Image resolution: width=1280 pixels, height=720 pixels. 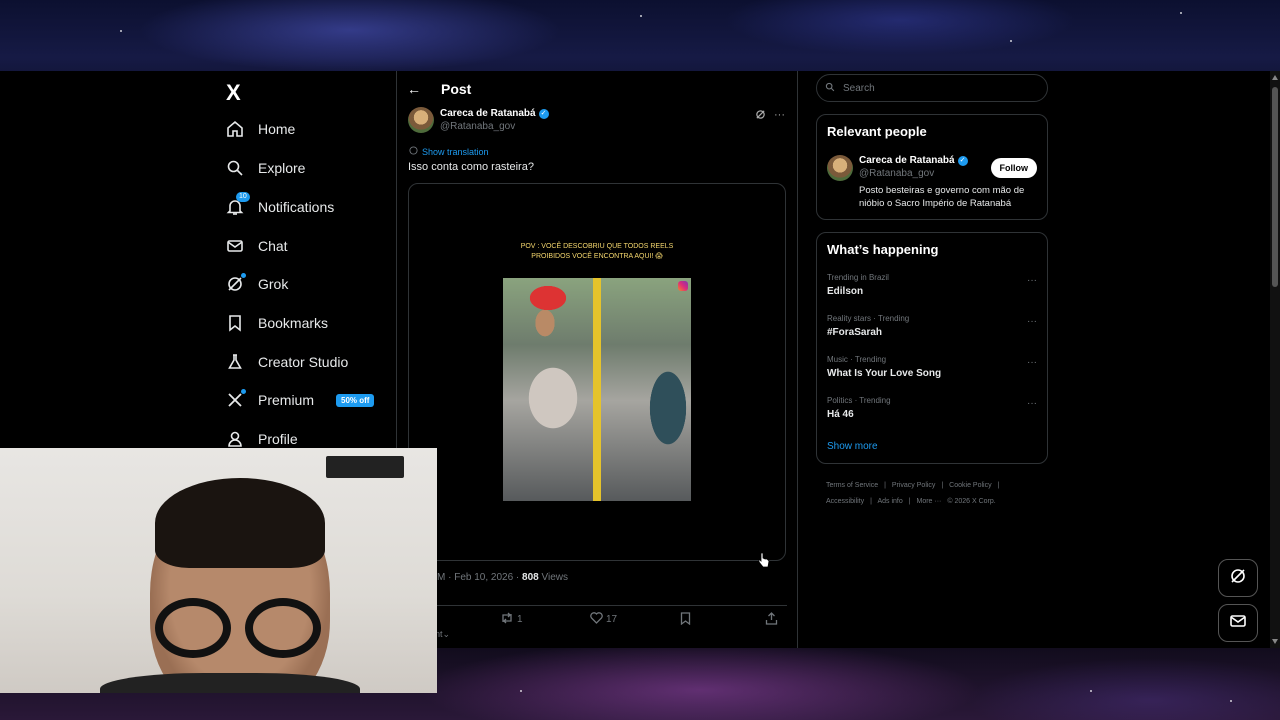 What do you see at coordinates (929, 501) in the screenshot?
I see `footer-link-more: More ···` at bounding box center [929, 501].